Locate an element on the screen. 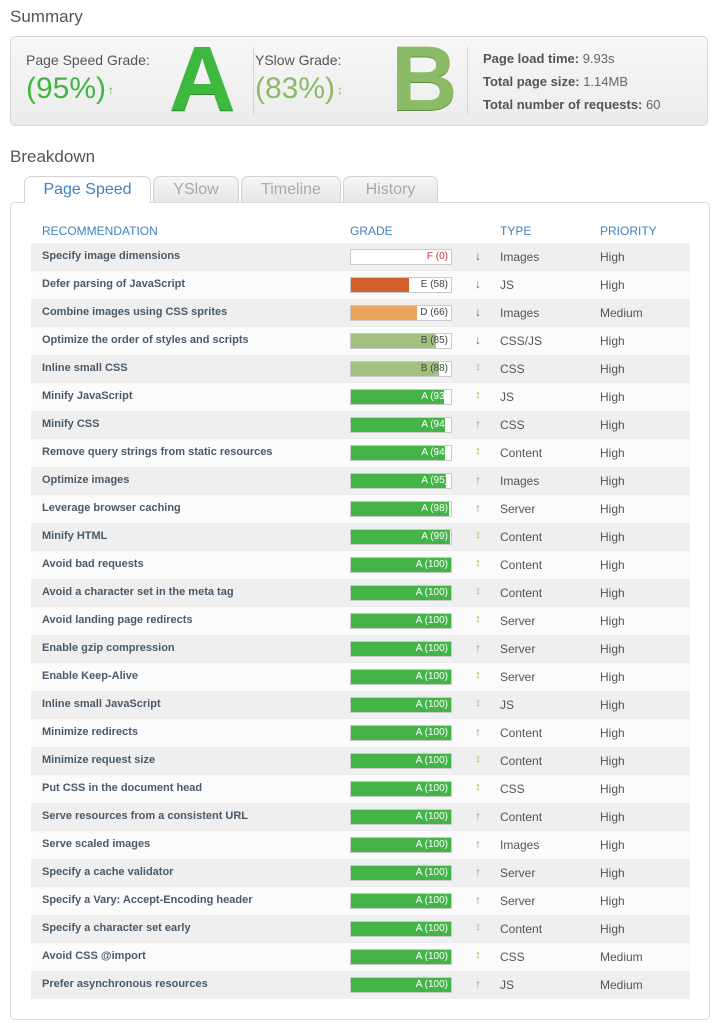 Image resolution: width=716 pixels, height=1033 pixels. recommendation-name: Minify HTML is located at coordinates (74, 536).